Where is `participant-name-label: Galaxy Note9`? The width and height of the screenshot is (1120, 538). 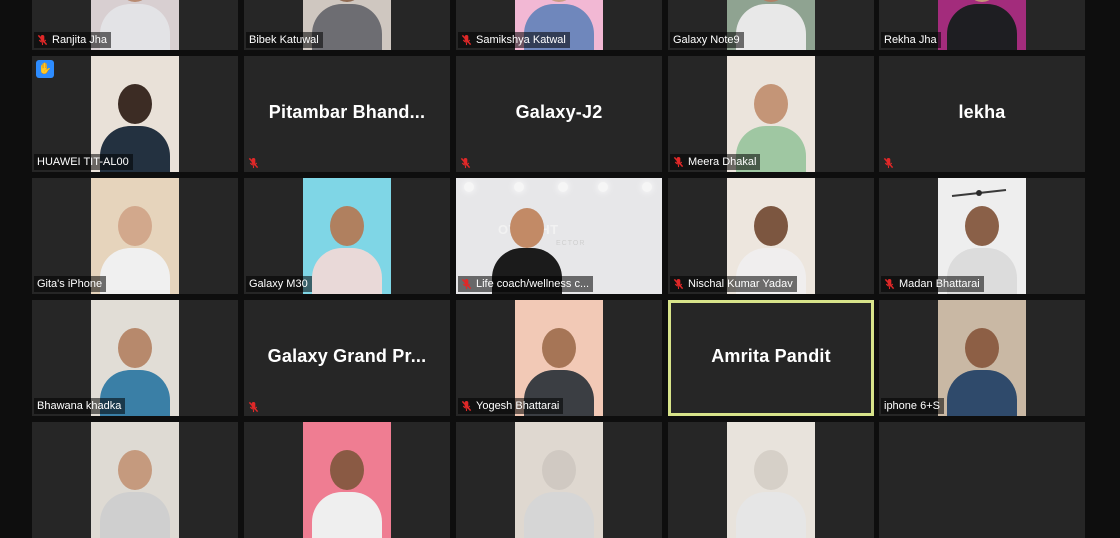
participant-name-label: Galaxy Note9 is located at coordinates (707, 40).